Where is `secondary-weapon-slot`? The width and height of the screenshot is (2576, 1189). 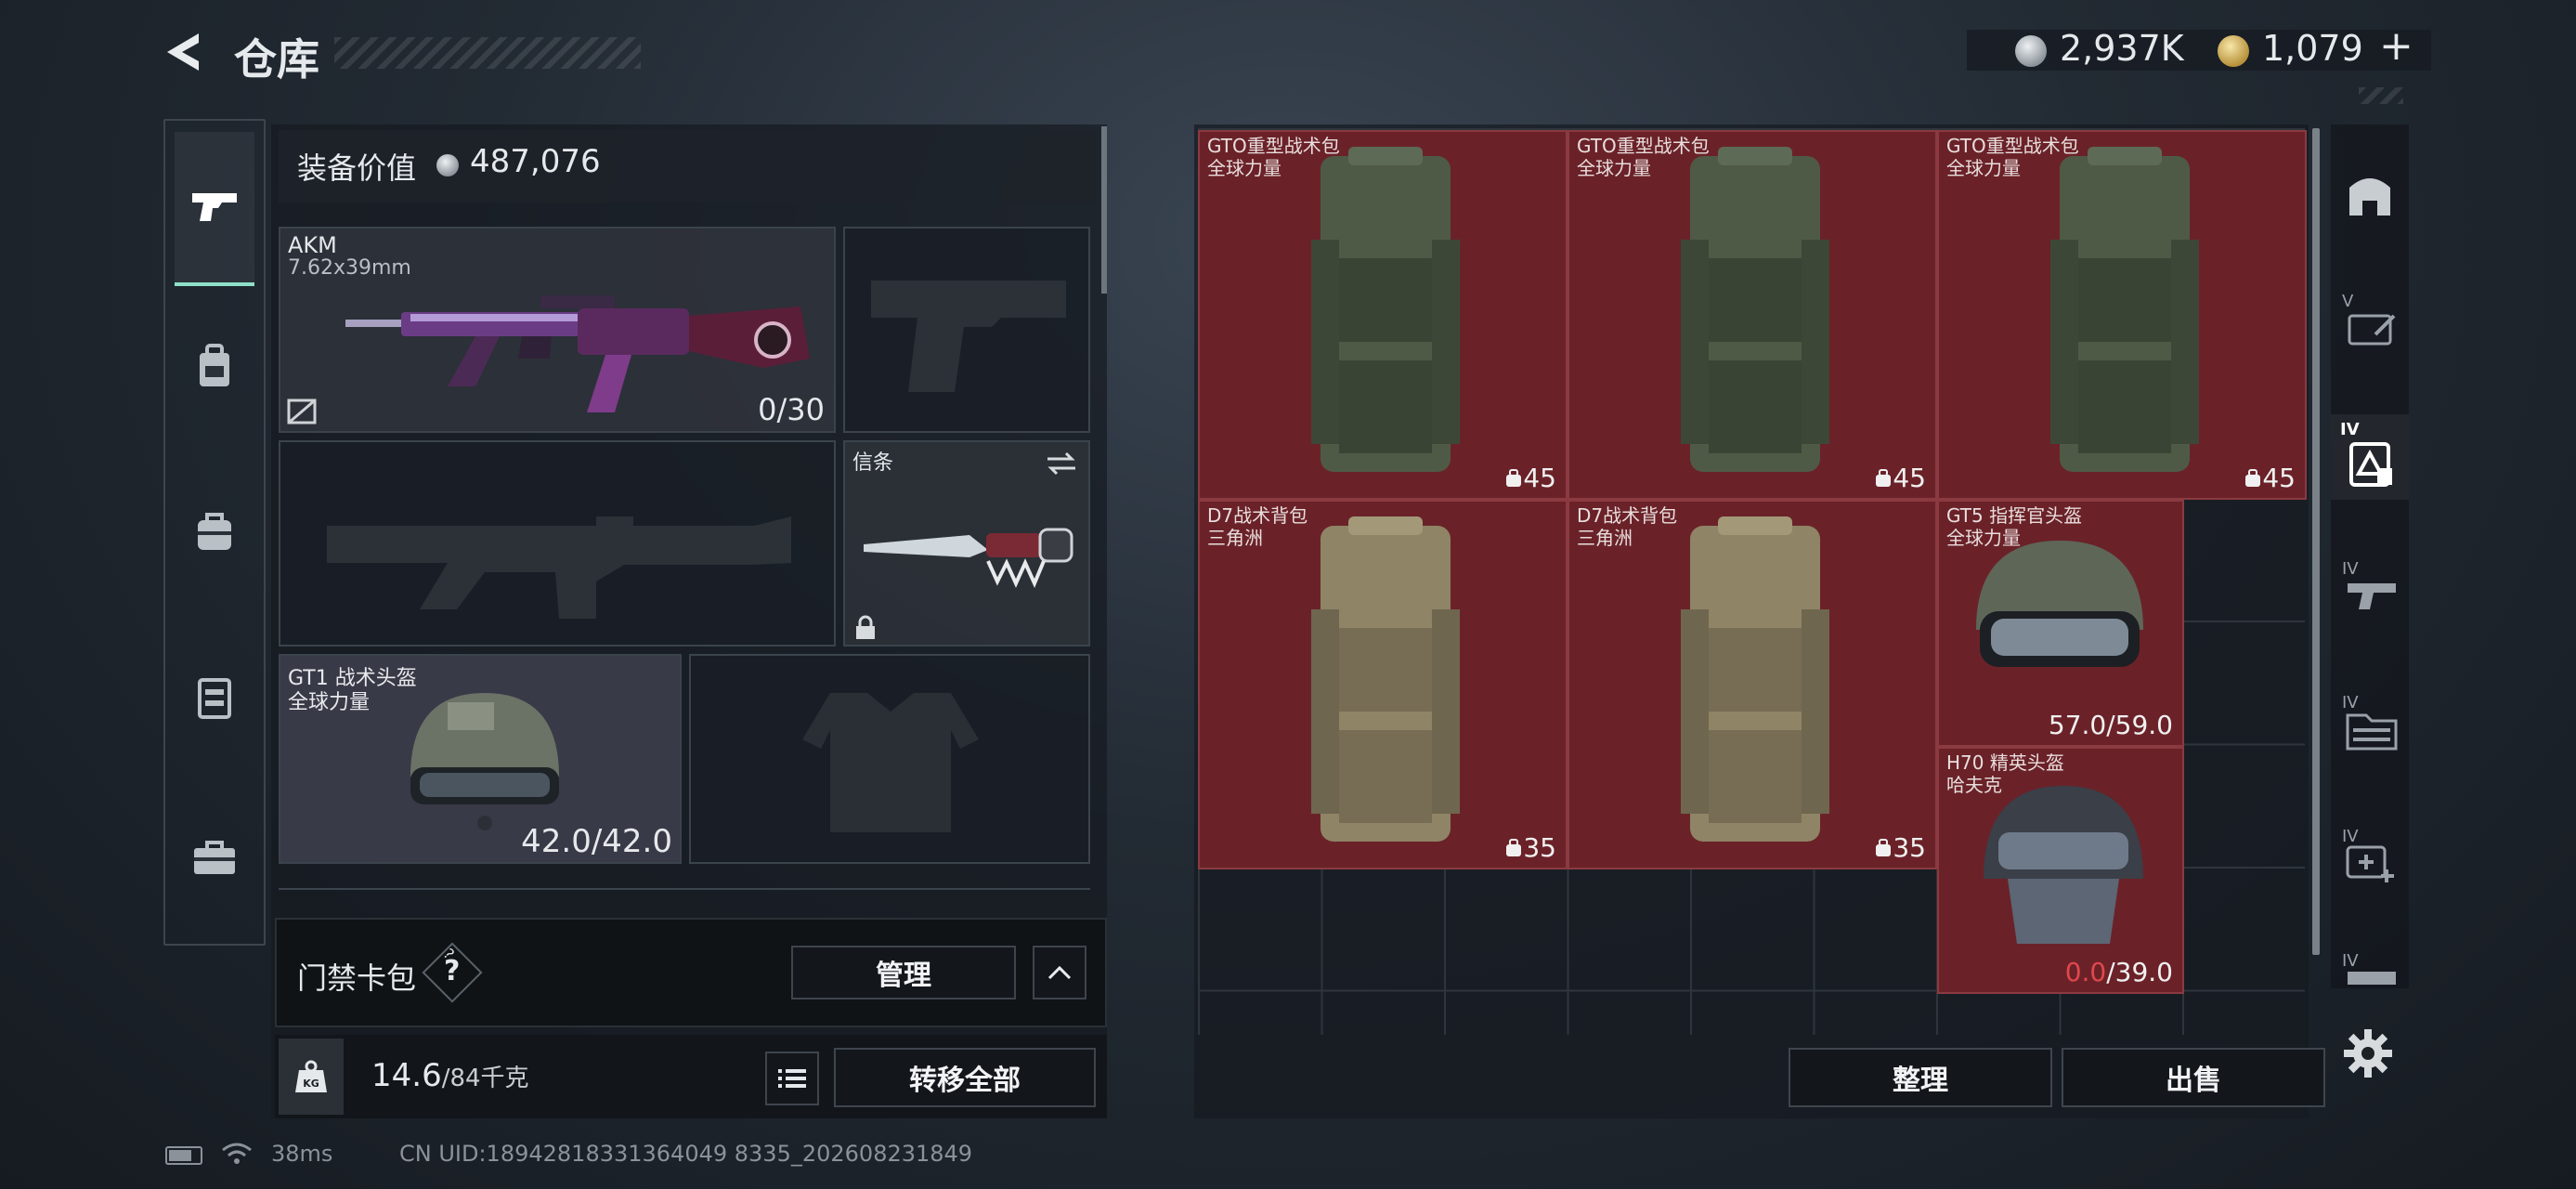
secondary-weapon-slot is located at coordinates (966, 330).